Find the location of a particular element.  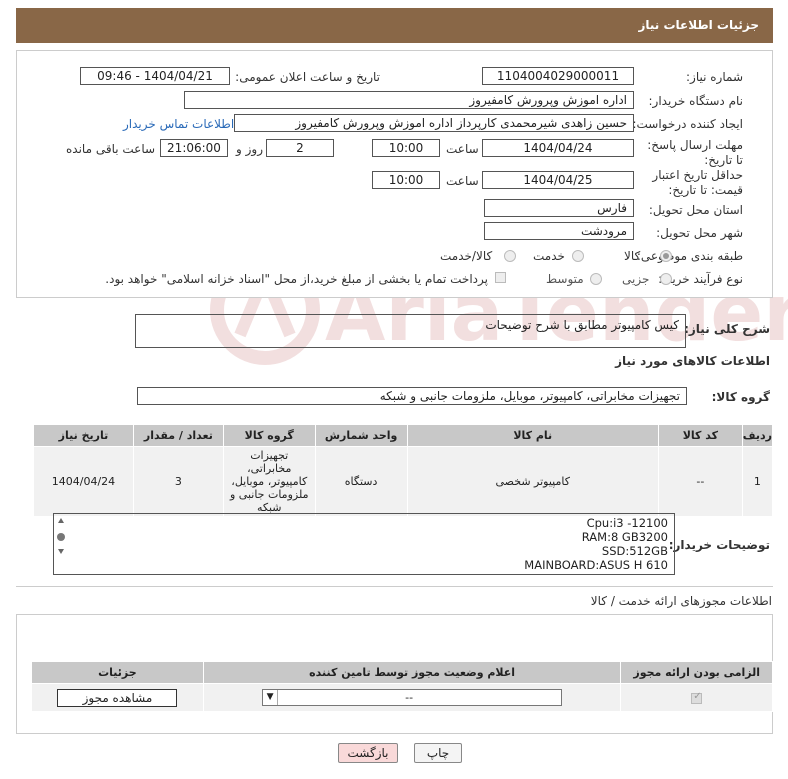

back-button: بازگشت is located at coordinates (368, 753).